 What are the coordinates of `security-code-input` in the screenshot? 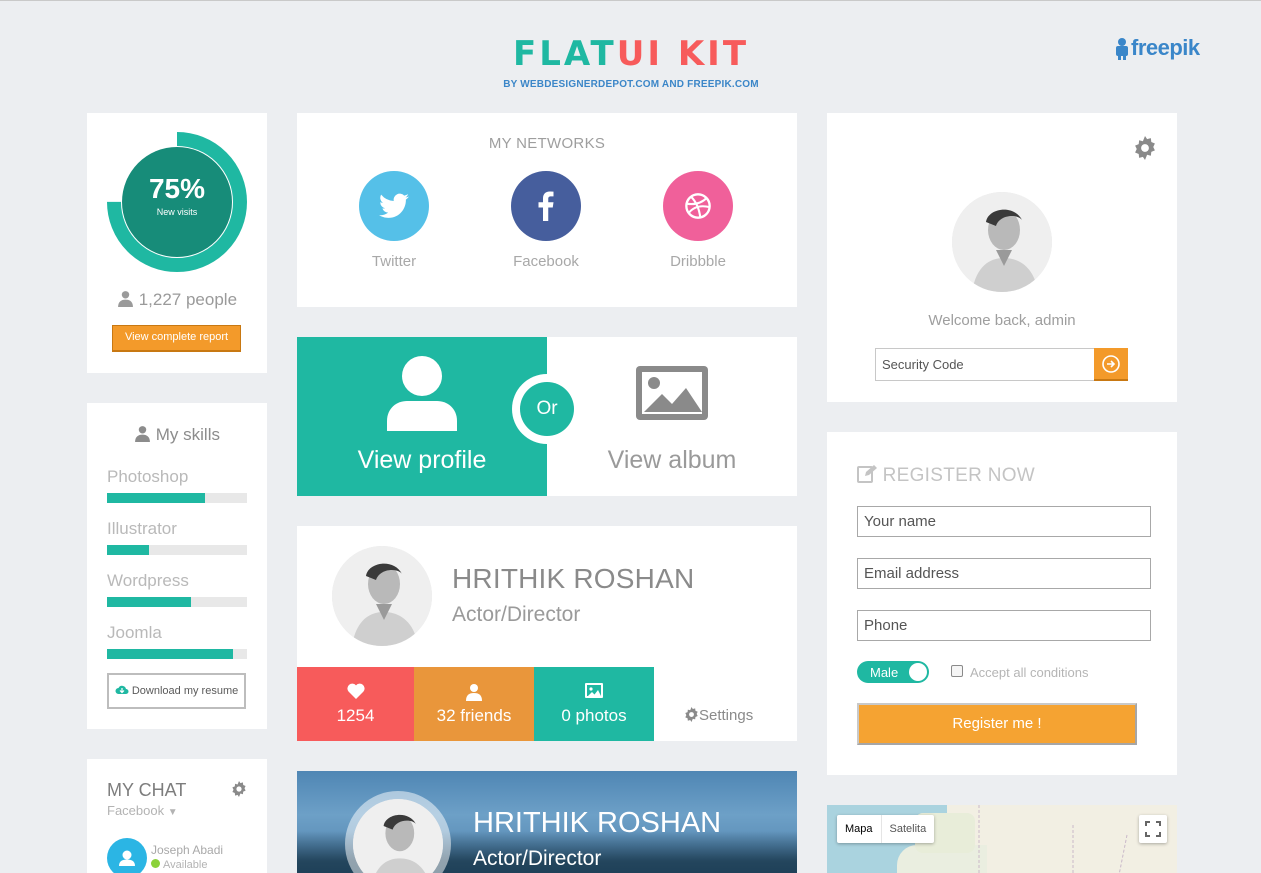 It's located at (985, 364).